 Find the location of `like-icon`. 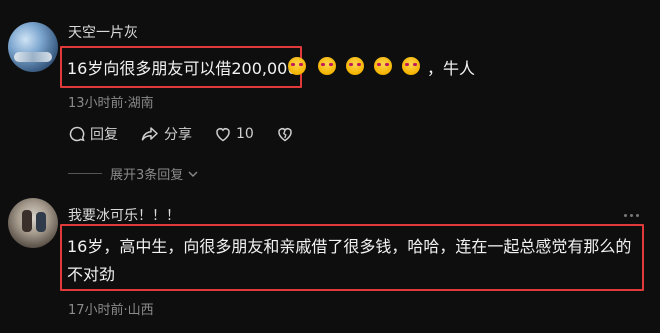

like-icon is located at coordinates (223, 135).